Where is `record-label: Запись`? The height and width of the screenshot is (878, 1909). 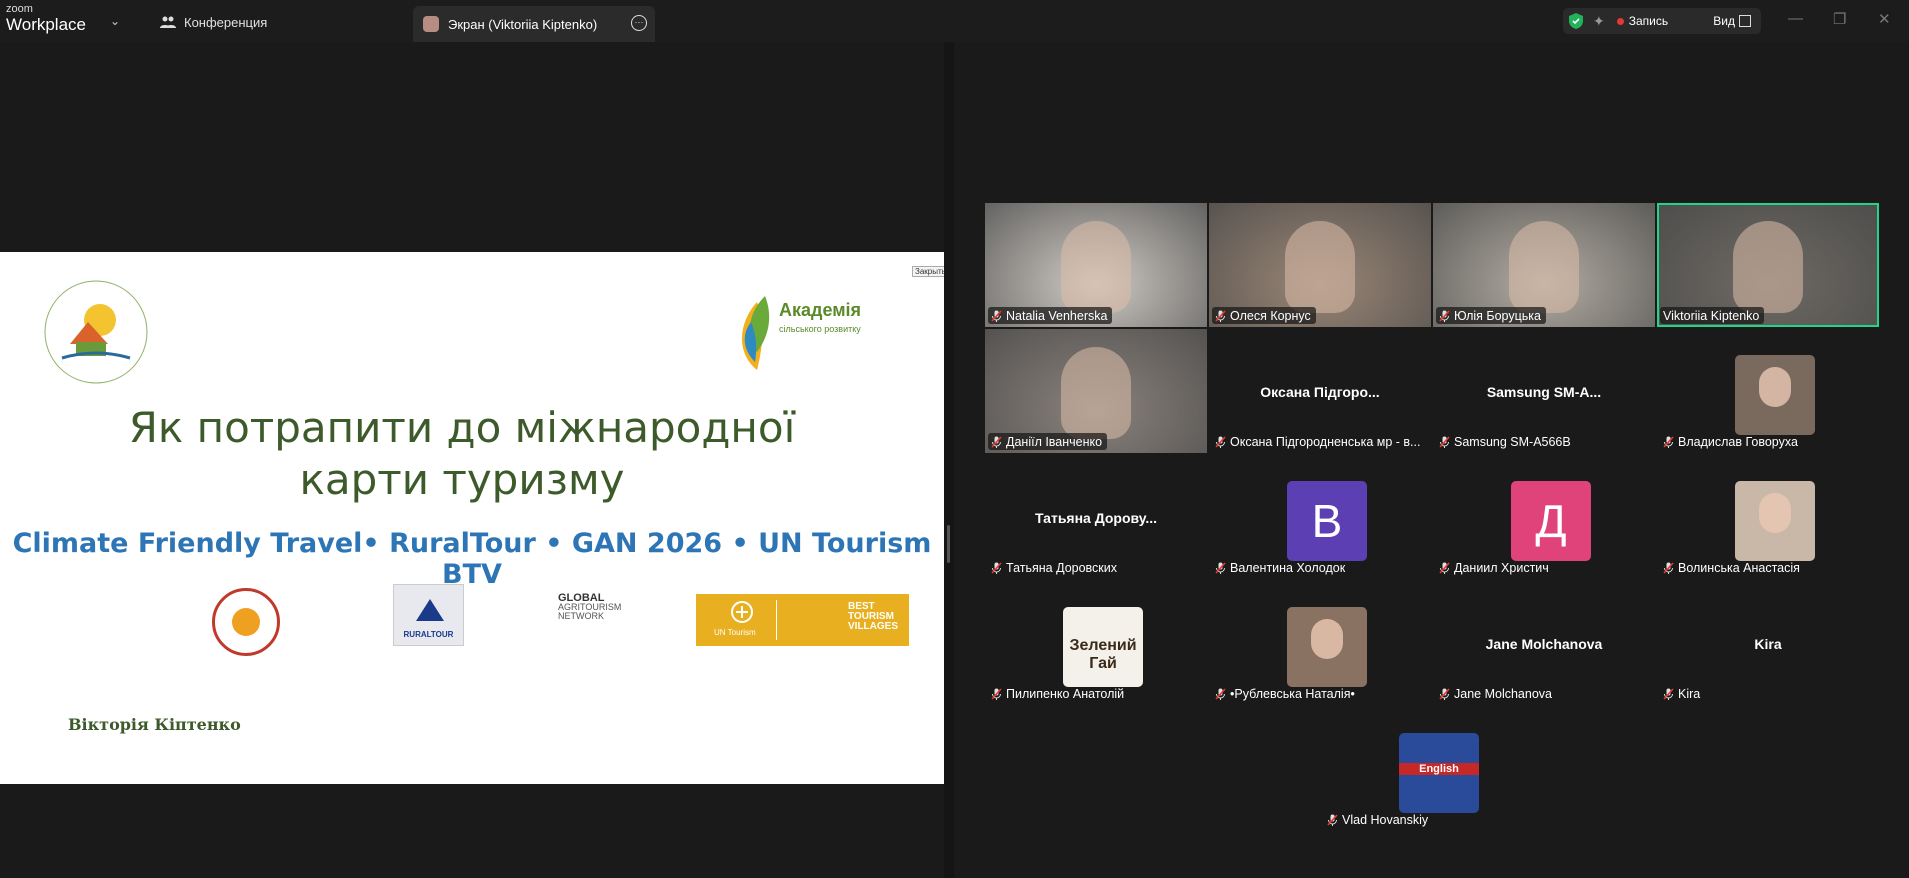
record-label: Запись is located at coordinates (1648, 21).